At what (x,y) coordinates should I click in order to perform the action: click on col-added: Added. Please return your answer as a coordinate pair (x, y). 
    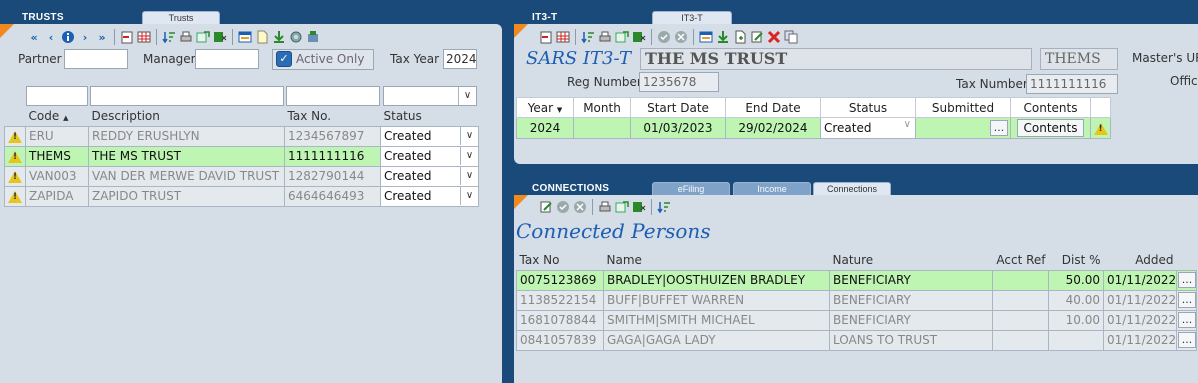
    Looking at the image, I should click on (1140, 260).